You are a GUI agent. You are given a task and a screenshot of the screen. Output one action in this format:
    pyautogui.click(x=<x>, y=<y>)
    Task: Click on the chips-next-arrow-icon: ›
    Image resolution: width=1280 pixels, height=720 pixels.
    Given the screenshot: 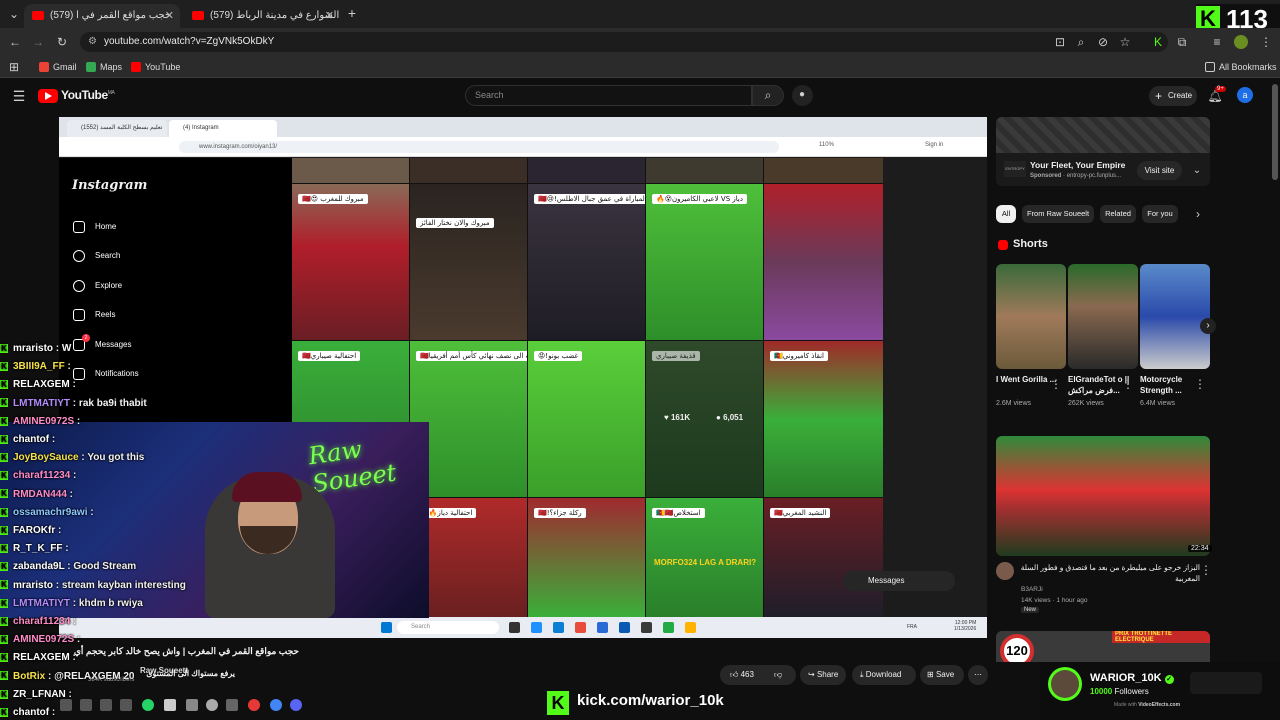 What is the action you would take?
    pyautogui.click(x=1198, y=214)
    